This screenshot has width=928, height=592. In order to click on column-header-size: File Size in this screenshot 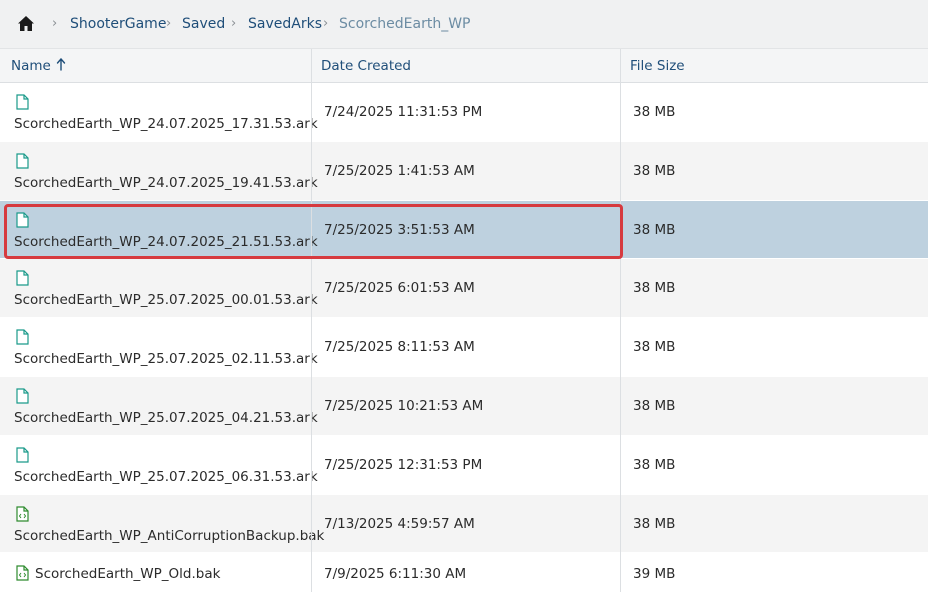, I will do `click(657, 66)`.